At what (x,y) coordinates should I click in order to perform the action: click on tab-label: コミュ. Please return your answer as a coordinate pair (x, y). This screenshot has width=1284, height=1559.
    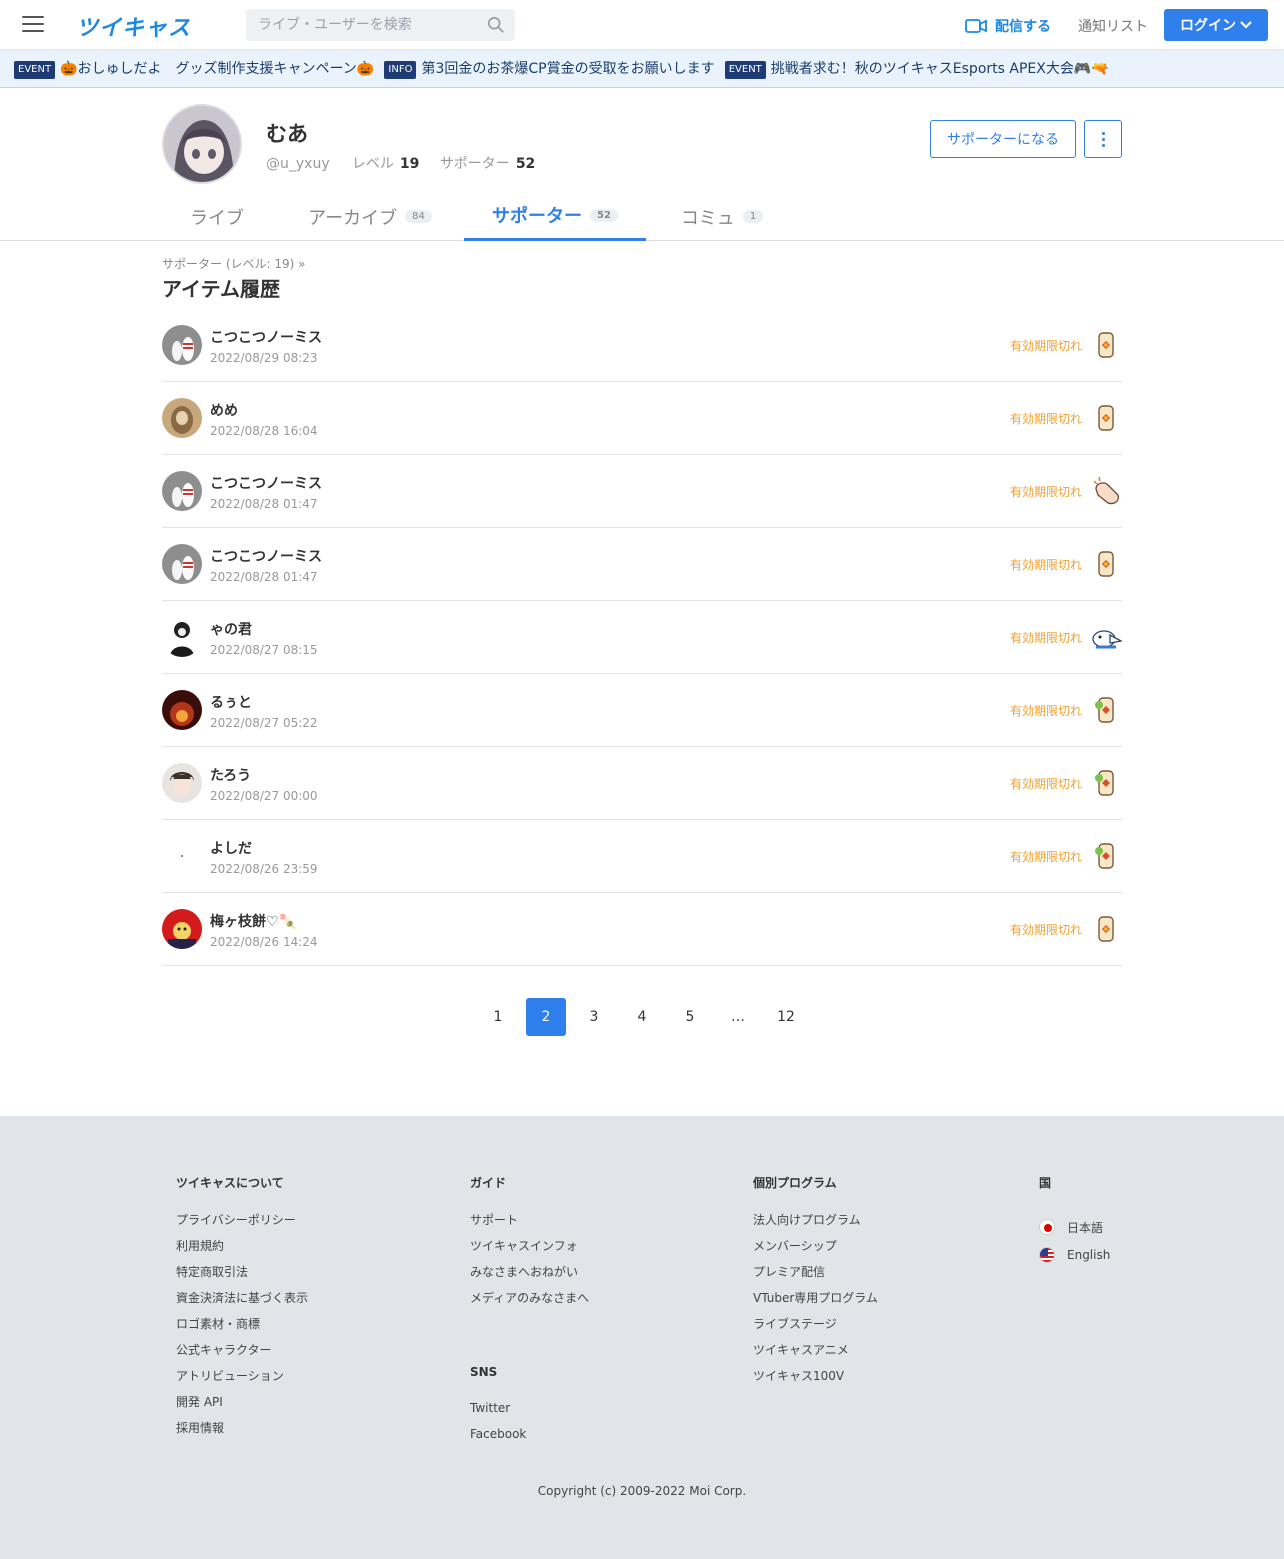
    Looking at the image, I should click on (707, 218).